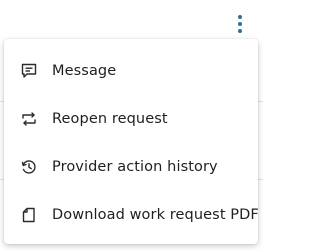  I want to click on more-options-button, so click(240, 24).